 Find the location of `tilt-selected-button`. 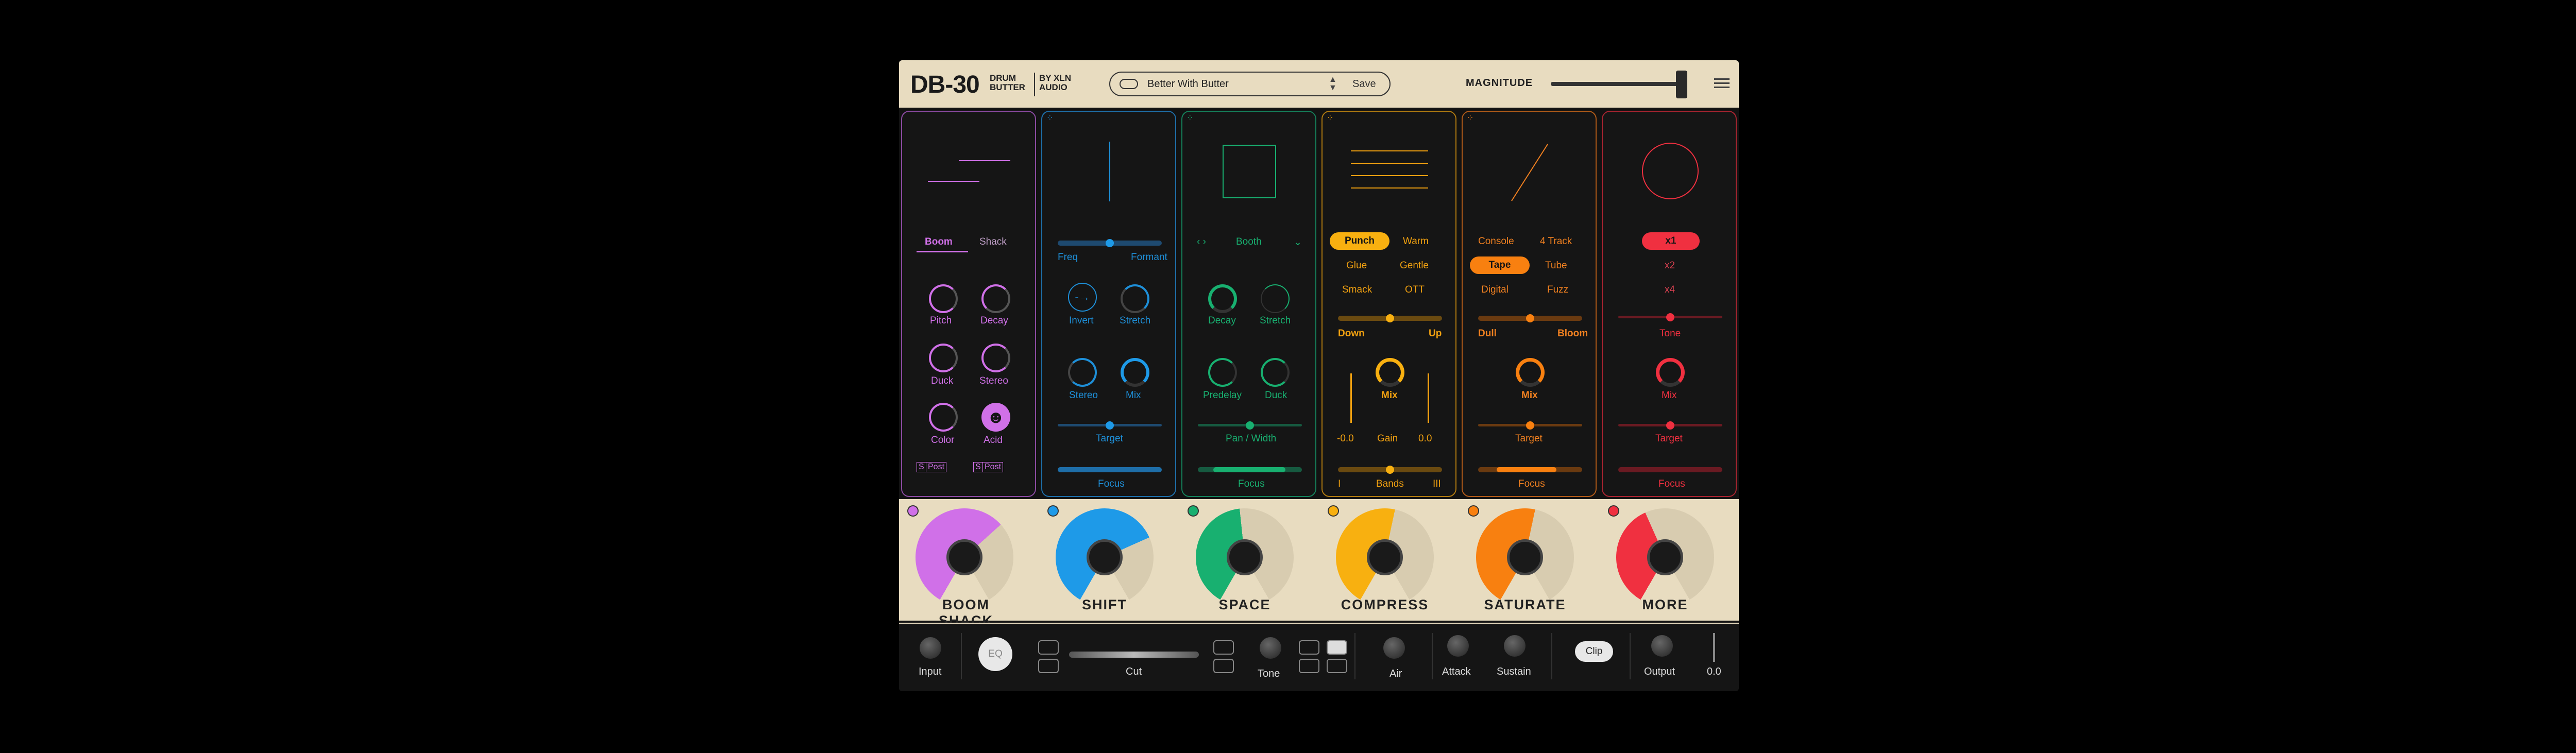

tilt-selected-button is located at coordinates (1337, 647).